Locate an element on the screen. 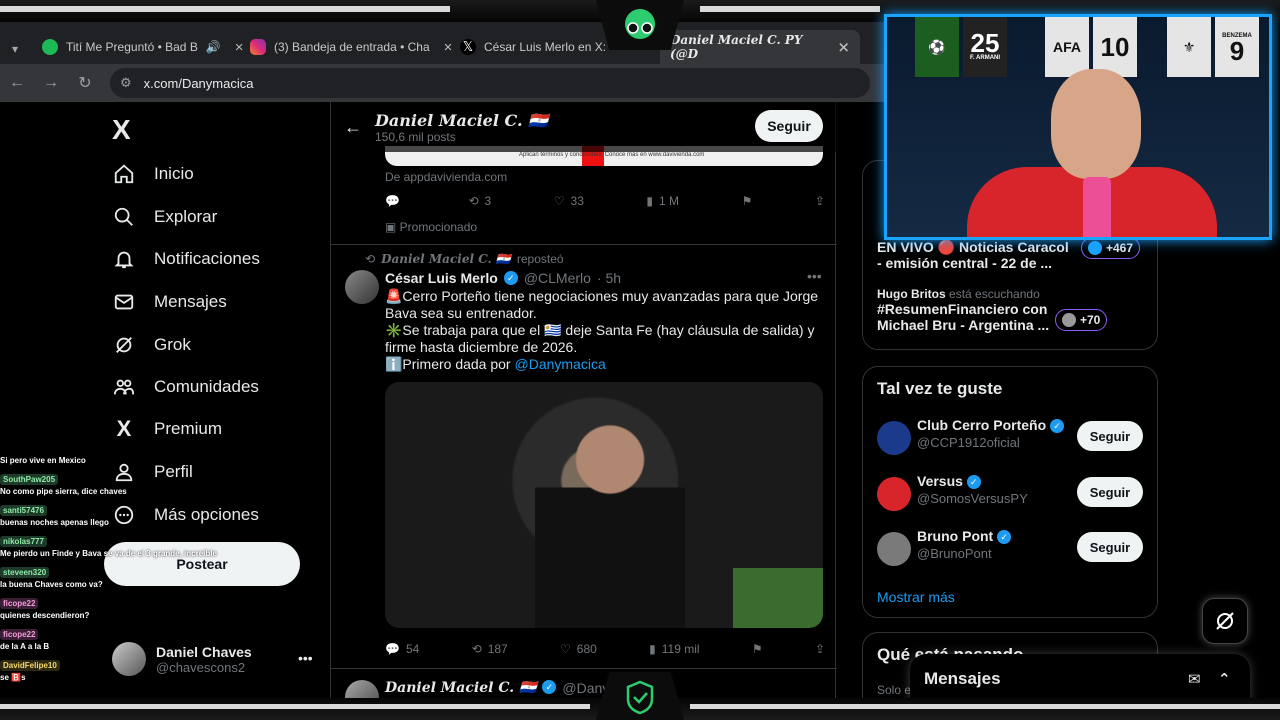  listeners-pill: +70 is located at coordinates (1081, 320).